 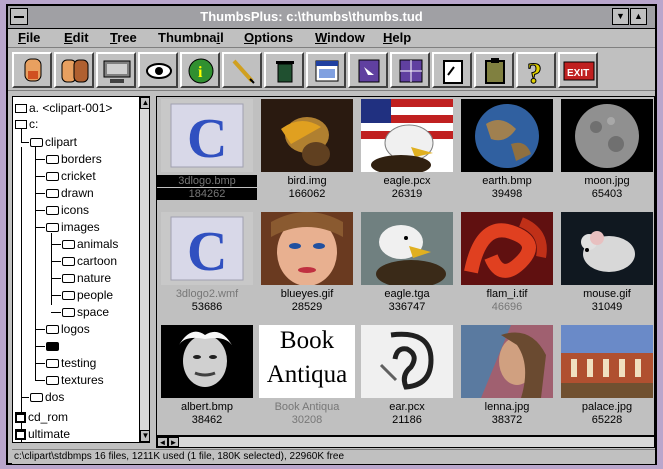 What do you see at coordinates (76, 346) in the screenshot?
I see `tree-folder-stdbmps: stdbmps` at bounding box center [76, 346].